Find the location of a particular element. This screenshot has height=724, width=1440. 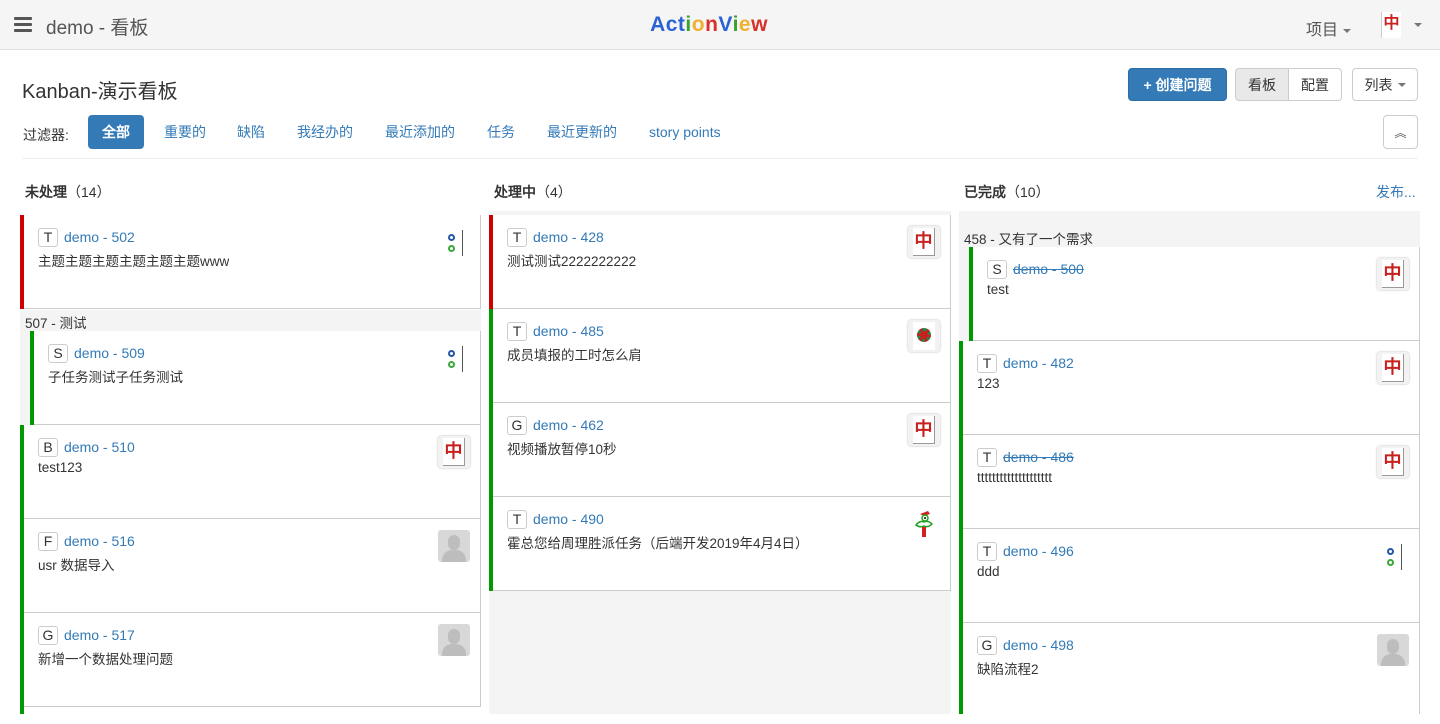

issue-title: 123 is located at coordinates (988, 383).